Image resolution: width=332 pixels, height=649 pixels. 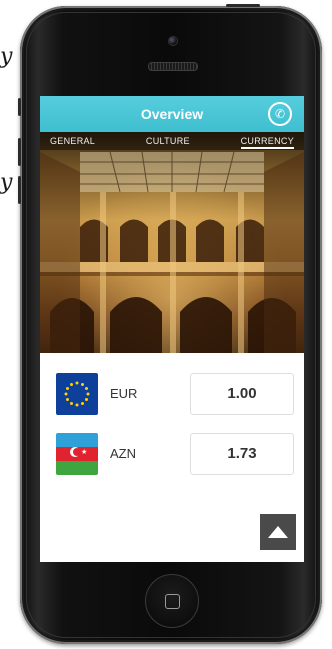 I want to click on scroll-to-top-button, so click(x=278, y=532).